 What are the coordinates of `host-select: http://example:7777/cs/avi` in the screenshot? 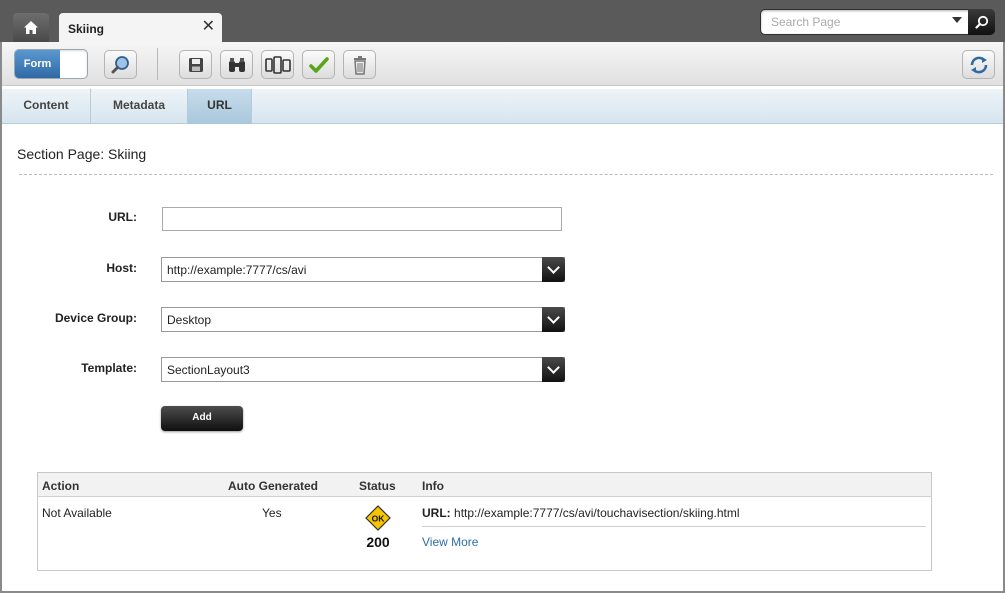 It's located at (363, 269).